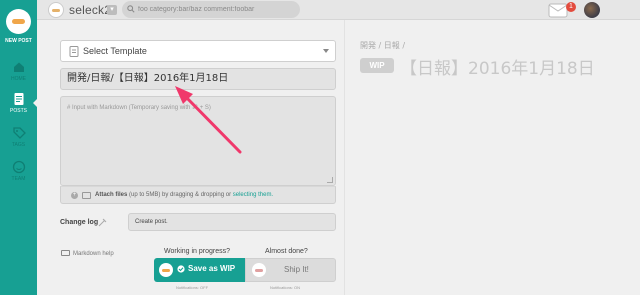  Describe the element at coordinates (90, 10) in the screenshot. I see `team-name: seleck2` at that location.